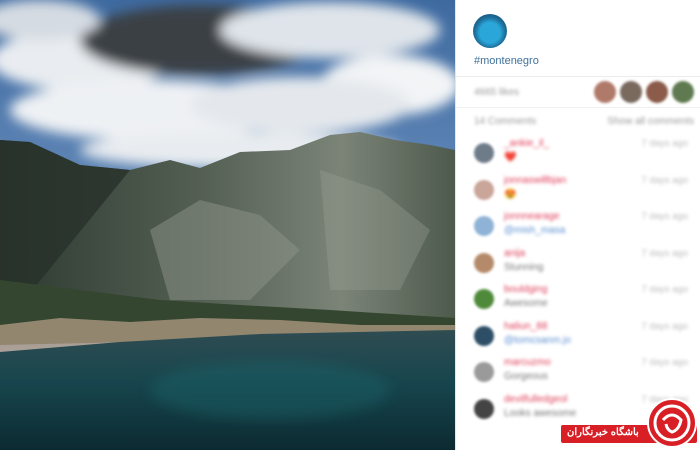  Describe the element at coordinates (578, 298) in the screenshot. I see `comment-item: bouldging Awesome 7 days ago` at that location.